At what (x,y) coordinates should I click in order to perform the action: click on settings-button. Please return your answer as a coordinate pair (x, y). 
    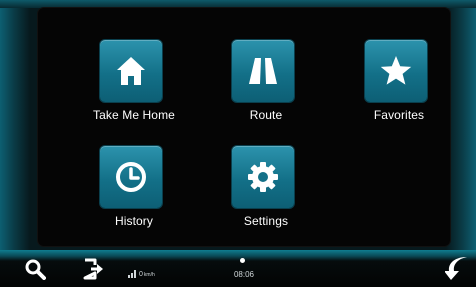
    Looking at the image, I should click on (263, 177).